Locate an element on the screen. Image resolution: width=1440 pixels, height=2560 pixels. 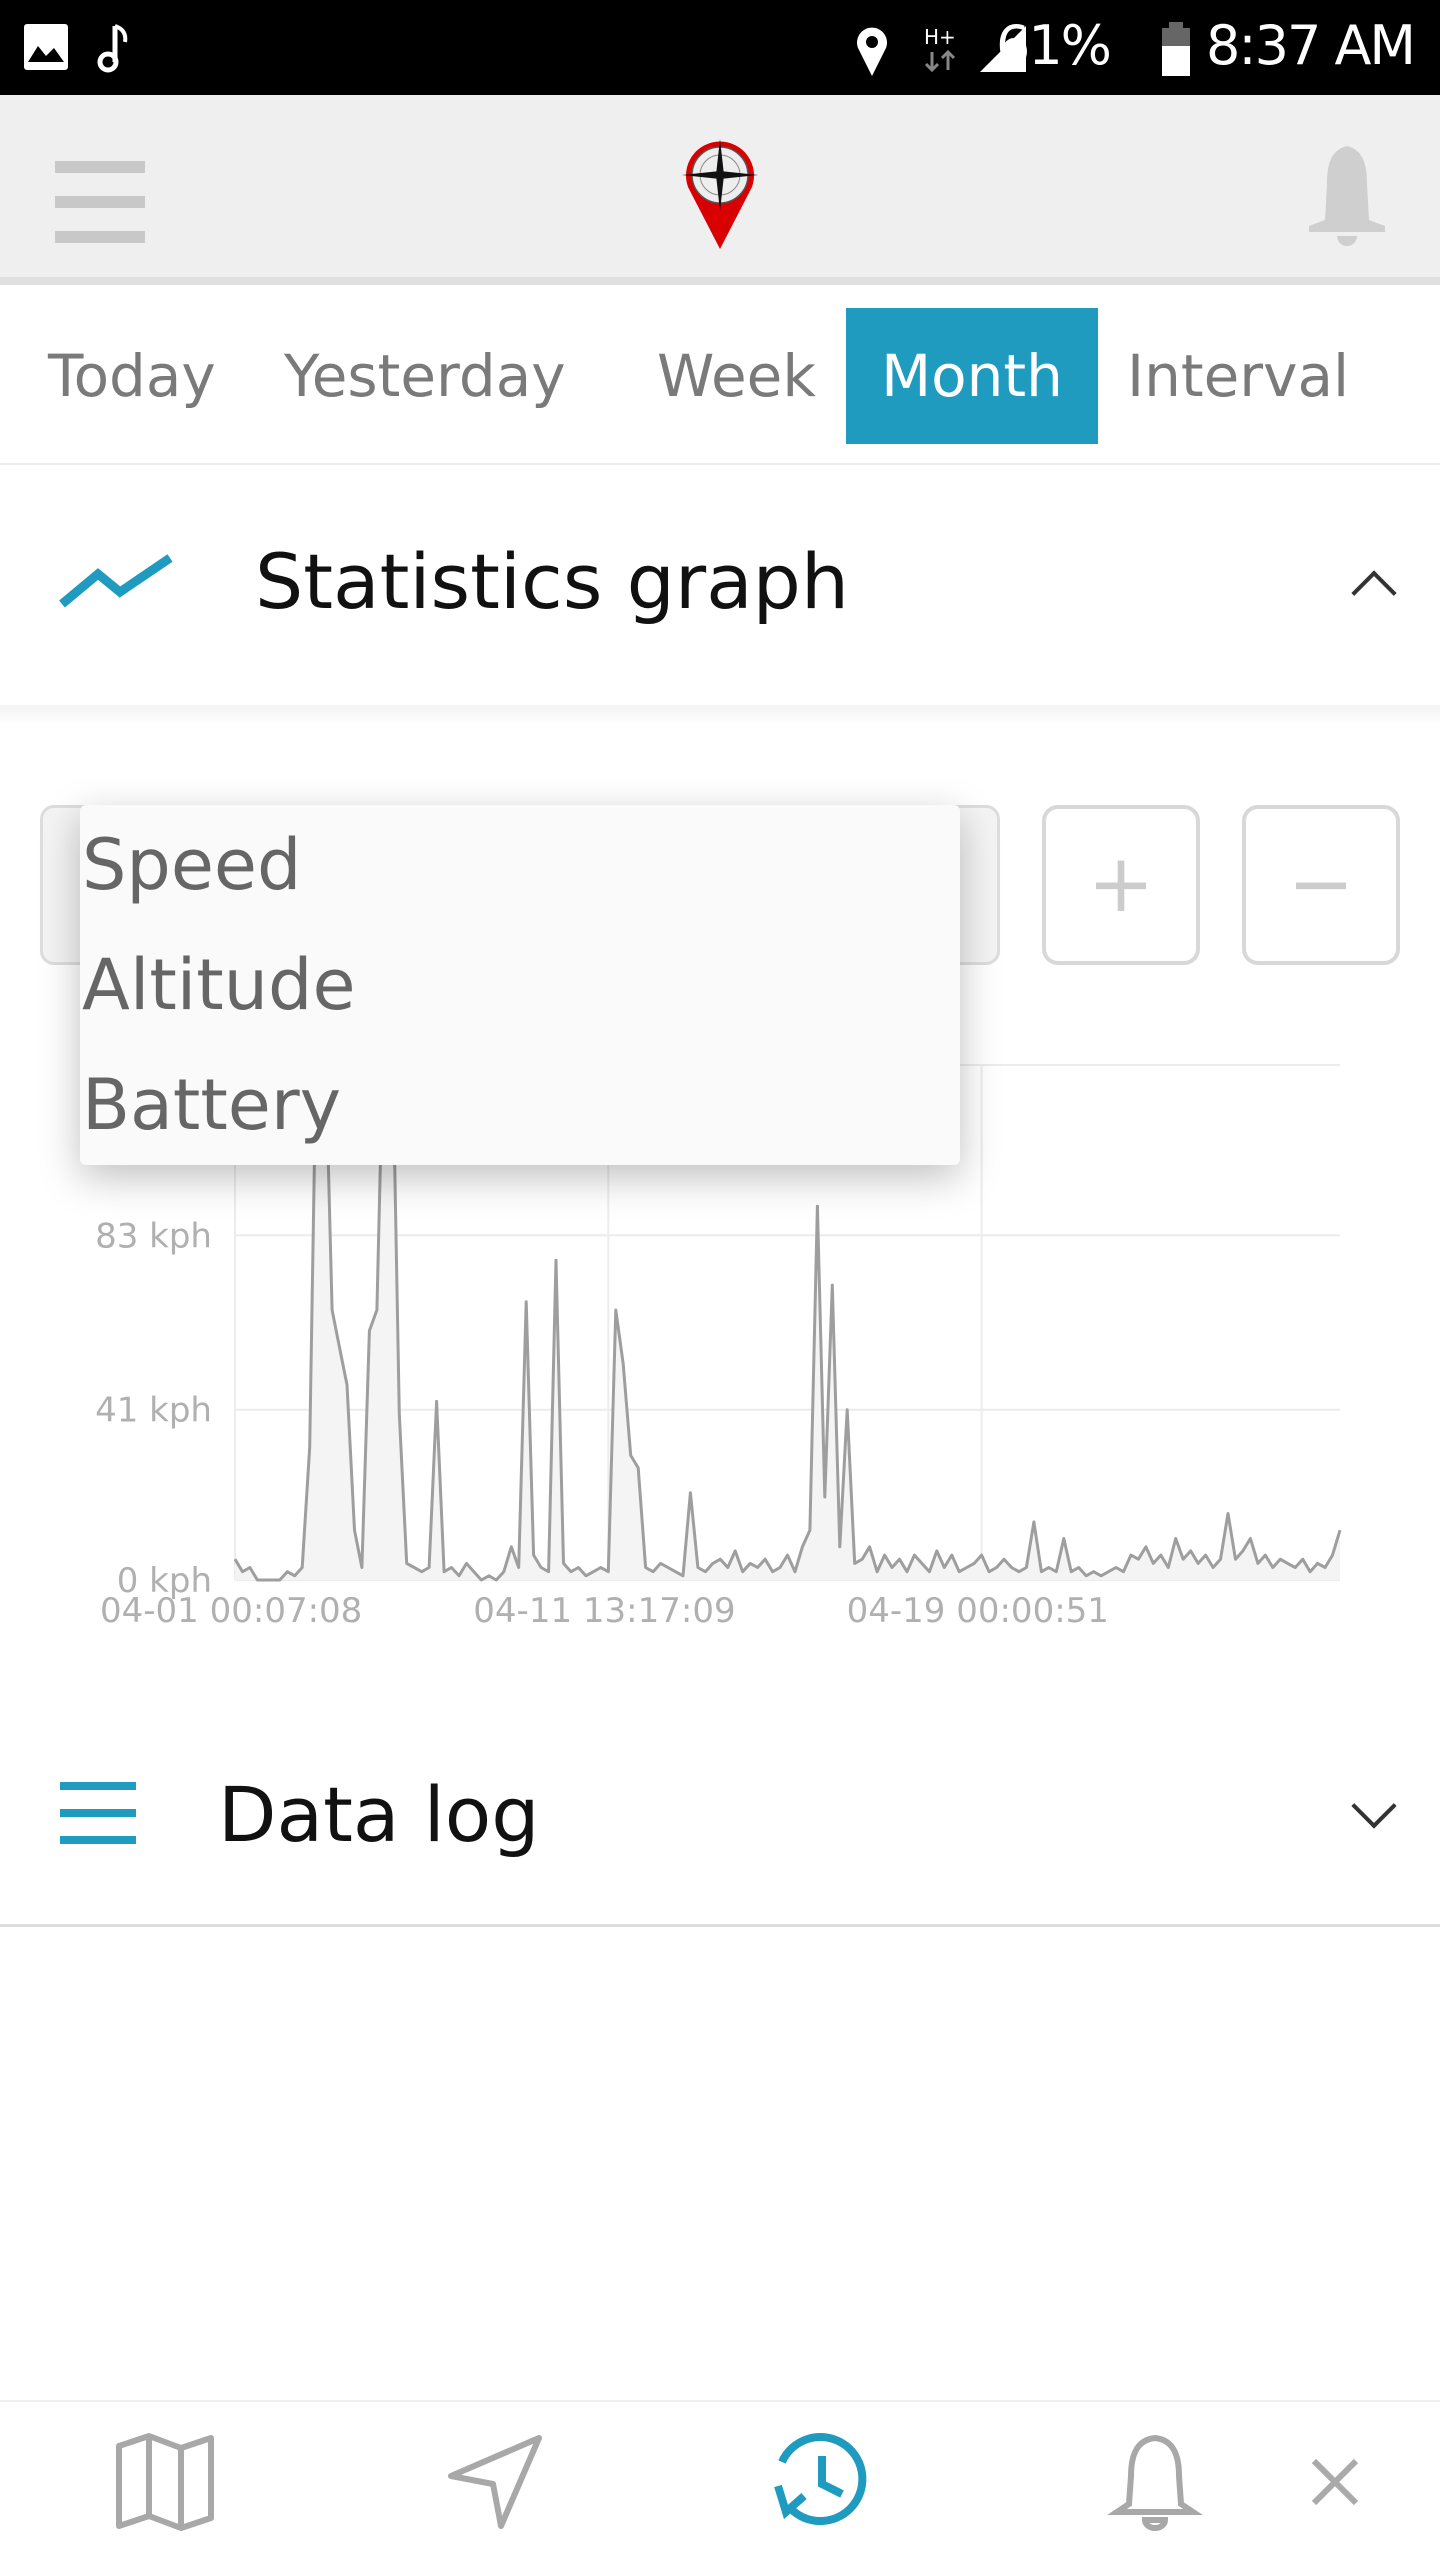
option-altitude: Altitude is located at coordinates (520, 985).